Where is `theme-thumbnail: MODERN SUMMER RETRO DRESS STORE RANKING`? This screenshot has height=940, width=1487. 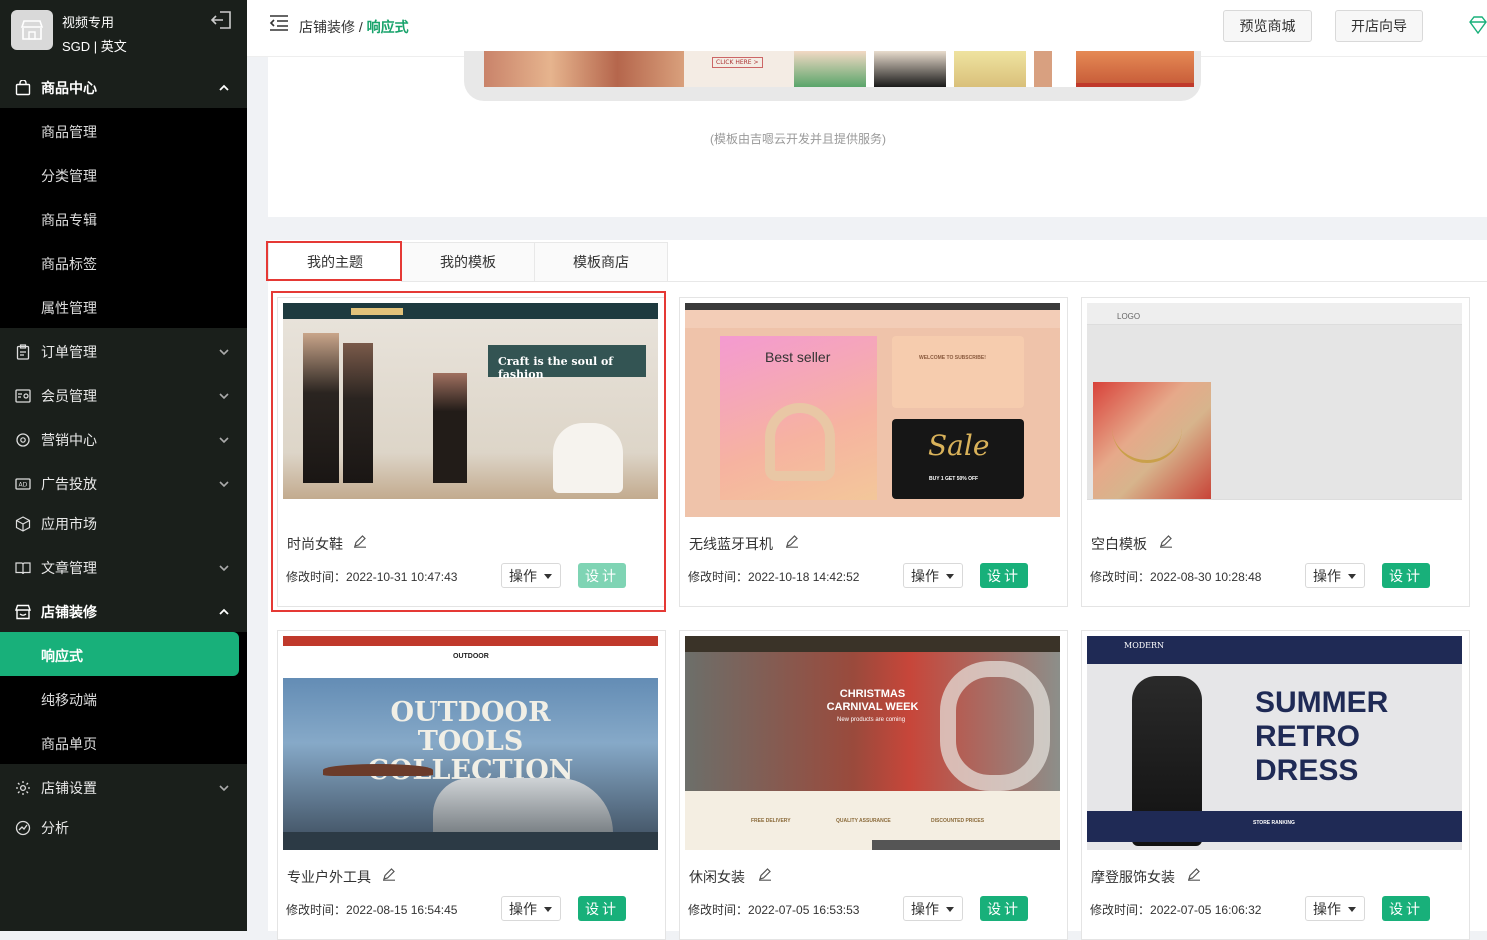 theme-thumbnail: MODERN SUMMER RETRO DRESS STORE RANKING is located at coordinates (1274, 743).